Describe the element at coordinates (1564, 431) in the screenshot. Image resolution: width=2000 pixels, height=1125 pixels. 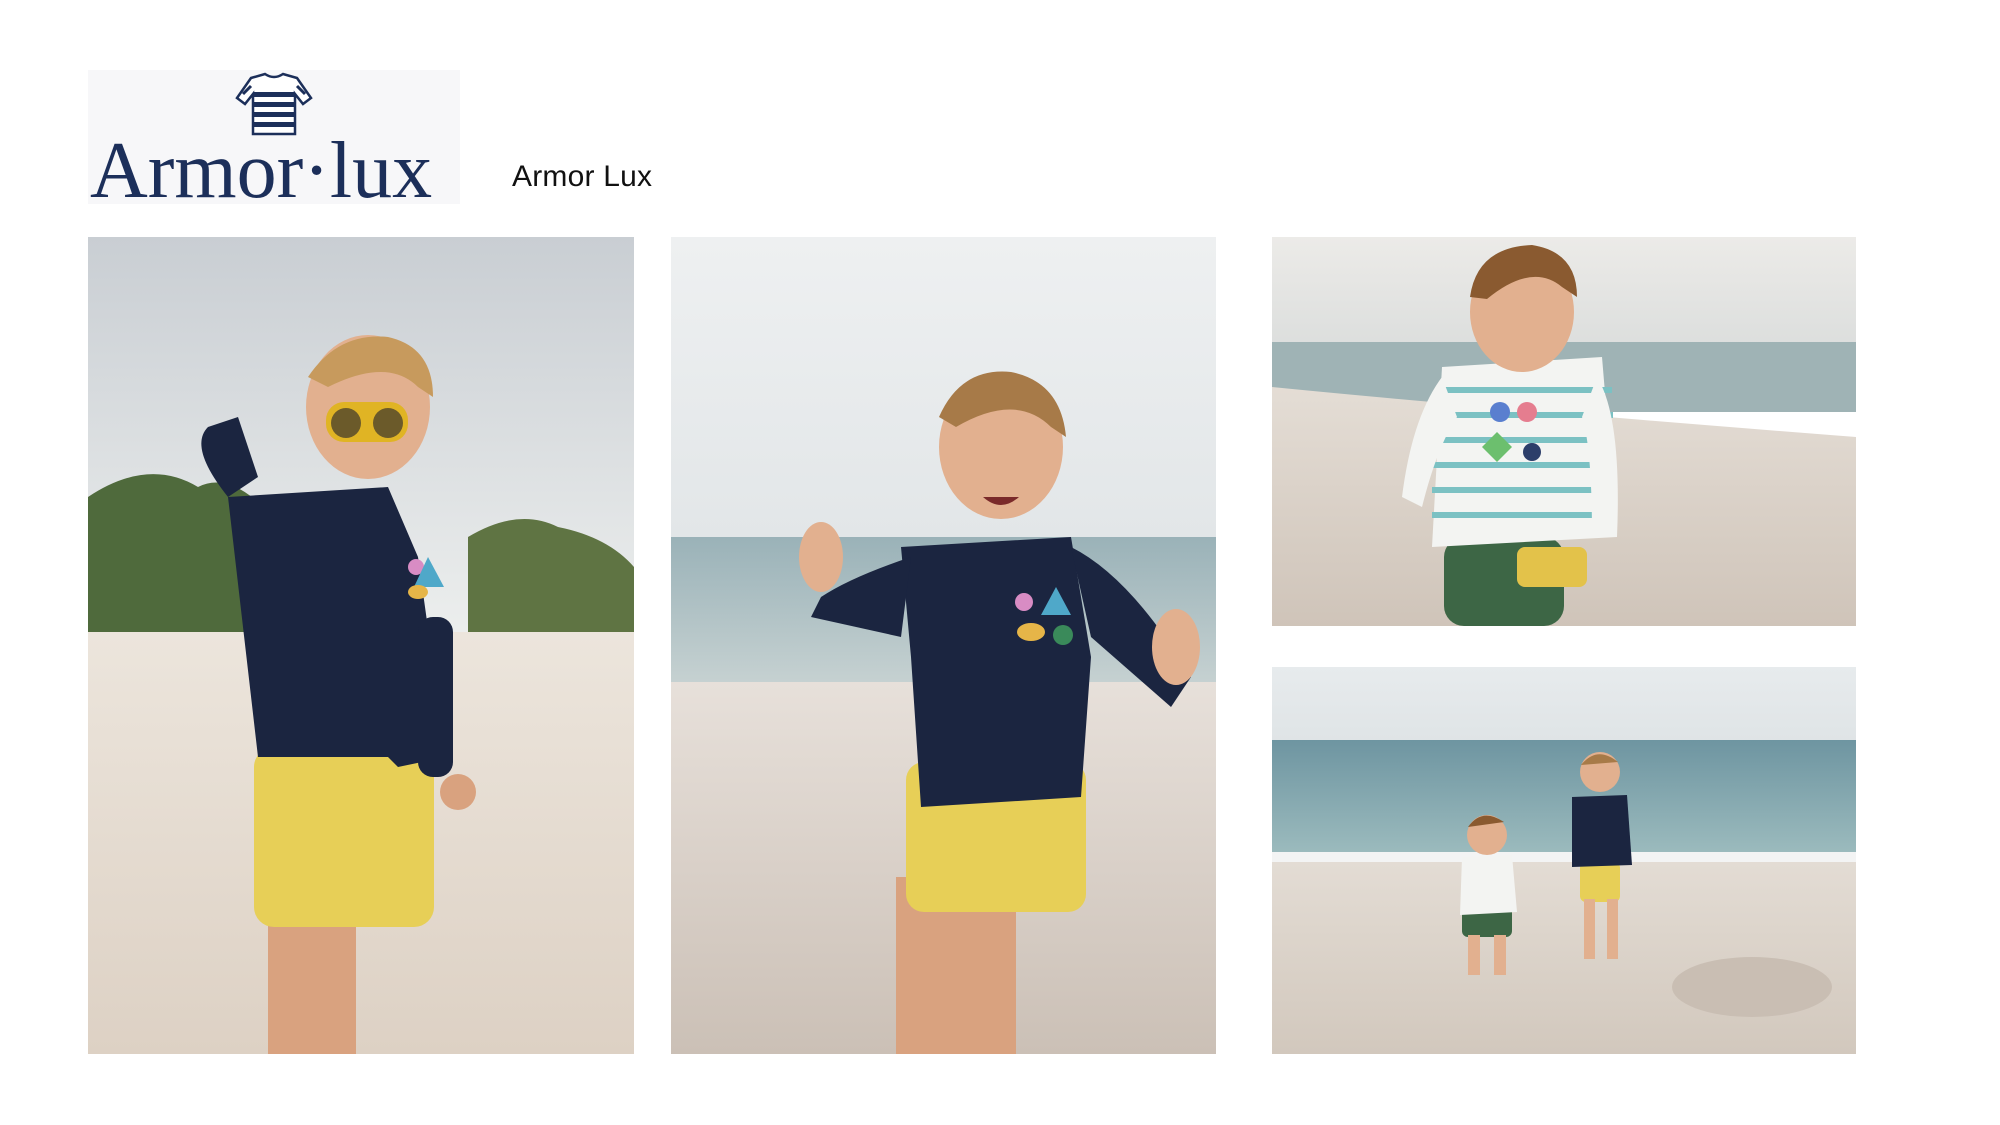
I see `photo-toddler-striped-shirt` at that location.